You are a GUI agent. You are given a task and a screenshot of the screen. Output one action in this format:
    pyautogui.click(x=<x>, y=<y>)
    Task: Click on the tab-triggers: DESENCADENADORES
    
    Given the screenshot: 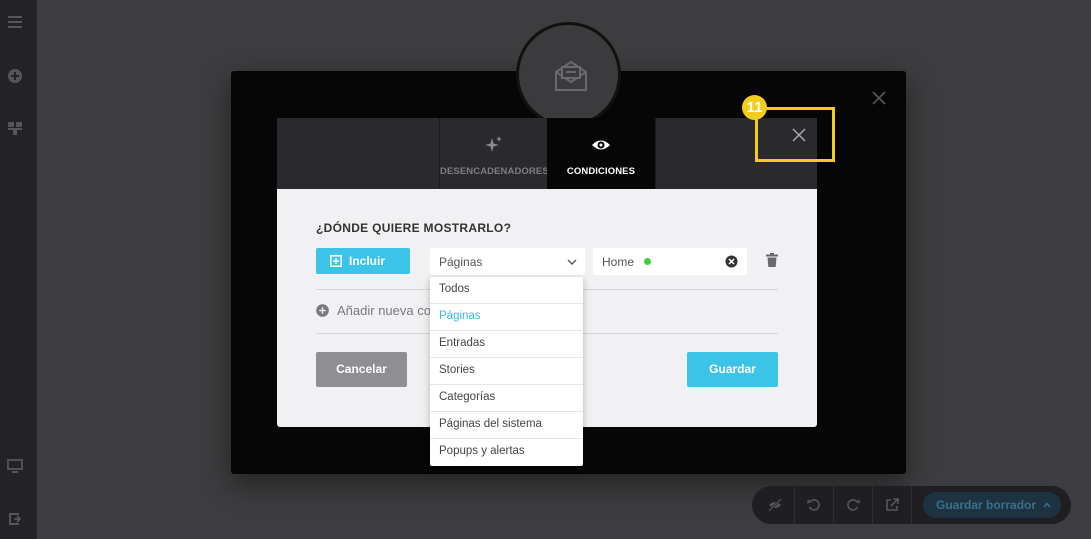 What is the action you would take?
    pyautogui.click(x=494, y=153)
    